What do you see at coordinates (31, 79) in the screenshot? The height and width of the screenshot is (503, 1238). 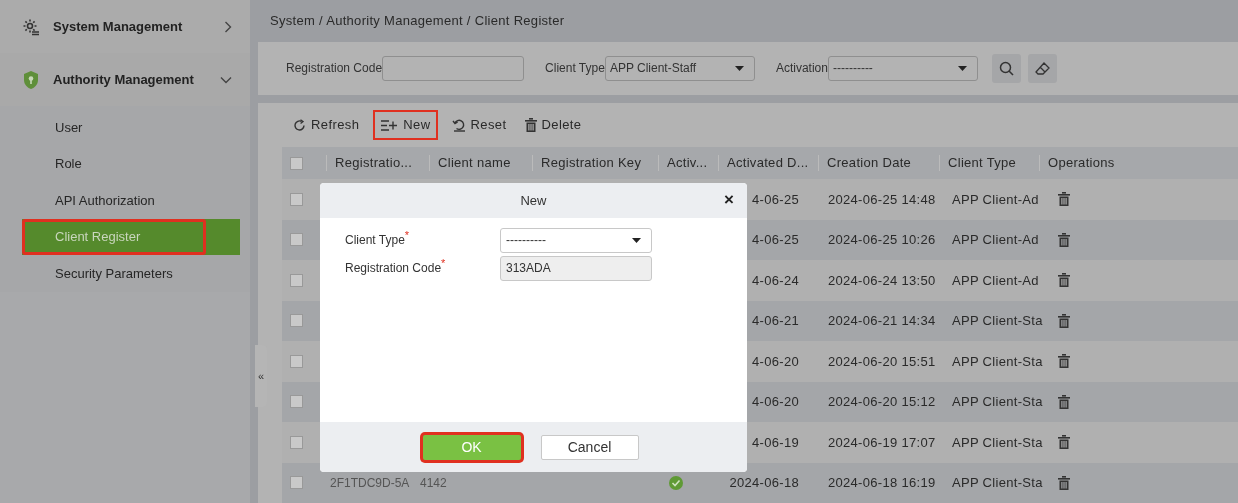 I see `shield-icon` at bounding box center [31, 79].